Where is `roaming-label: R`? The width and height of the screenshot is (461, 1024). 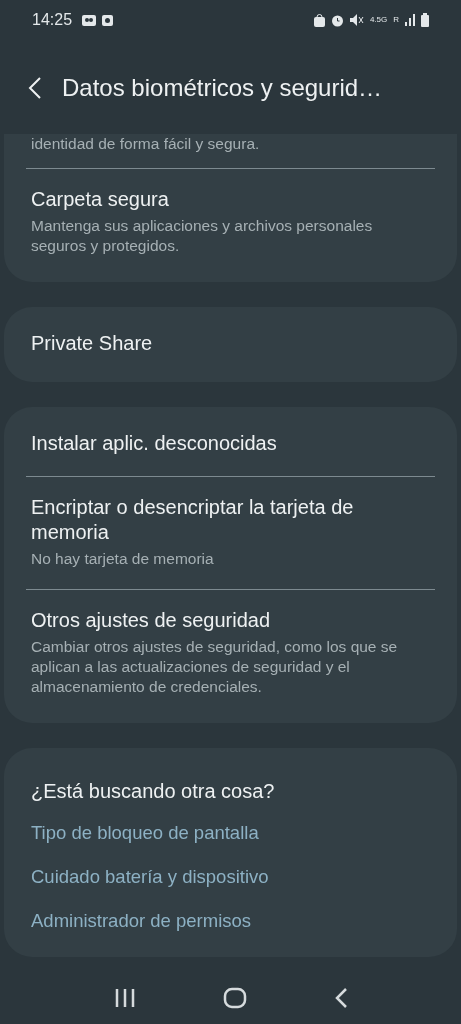 roaming-label: R is located at coordinates (396, 20).